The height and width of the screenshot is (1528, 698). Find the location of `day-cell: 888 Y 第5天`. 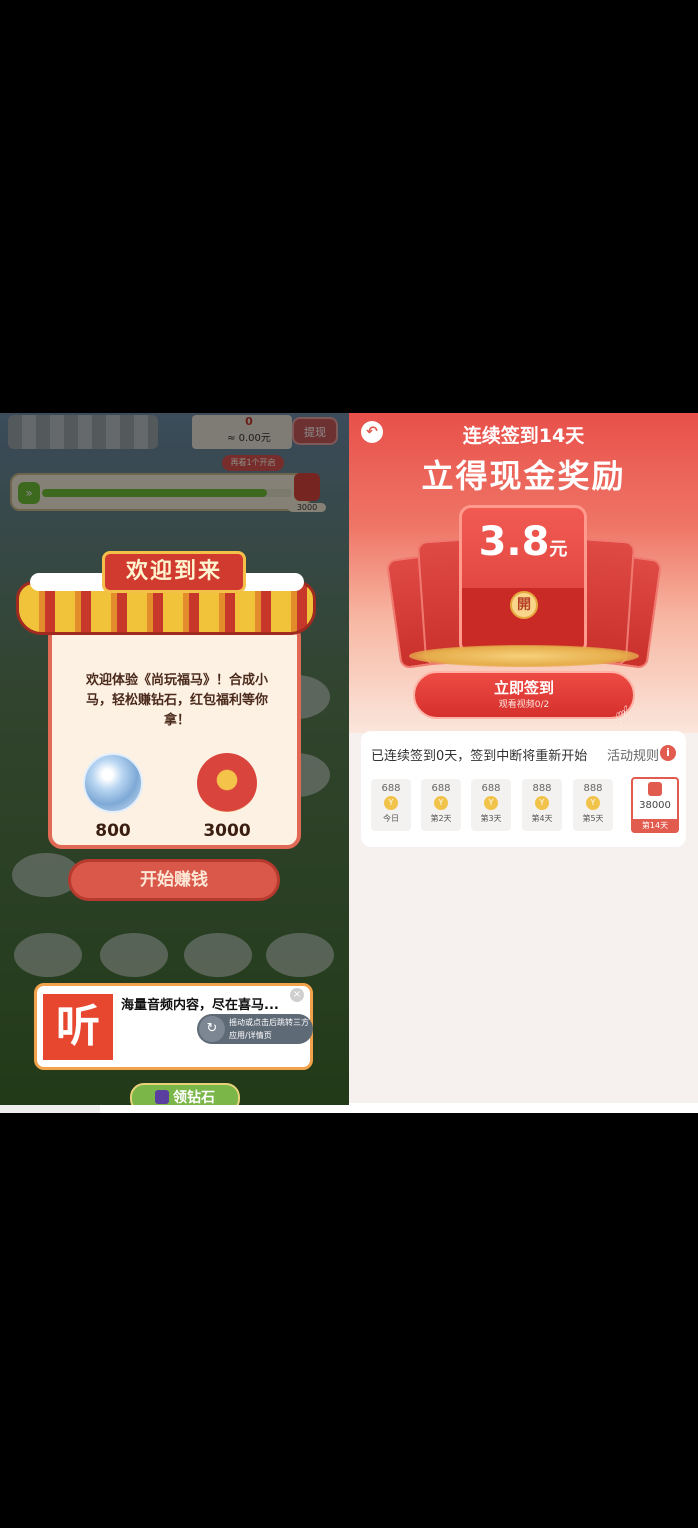

day-cell: 888 Y 第5天 is located at coordinates (593, 805).